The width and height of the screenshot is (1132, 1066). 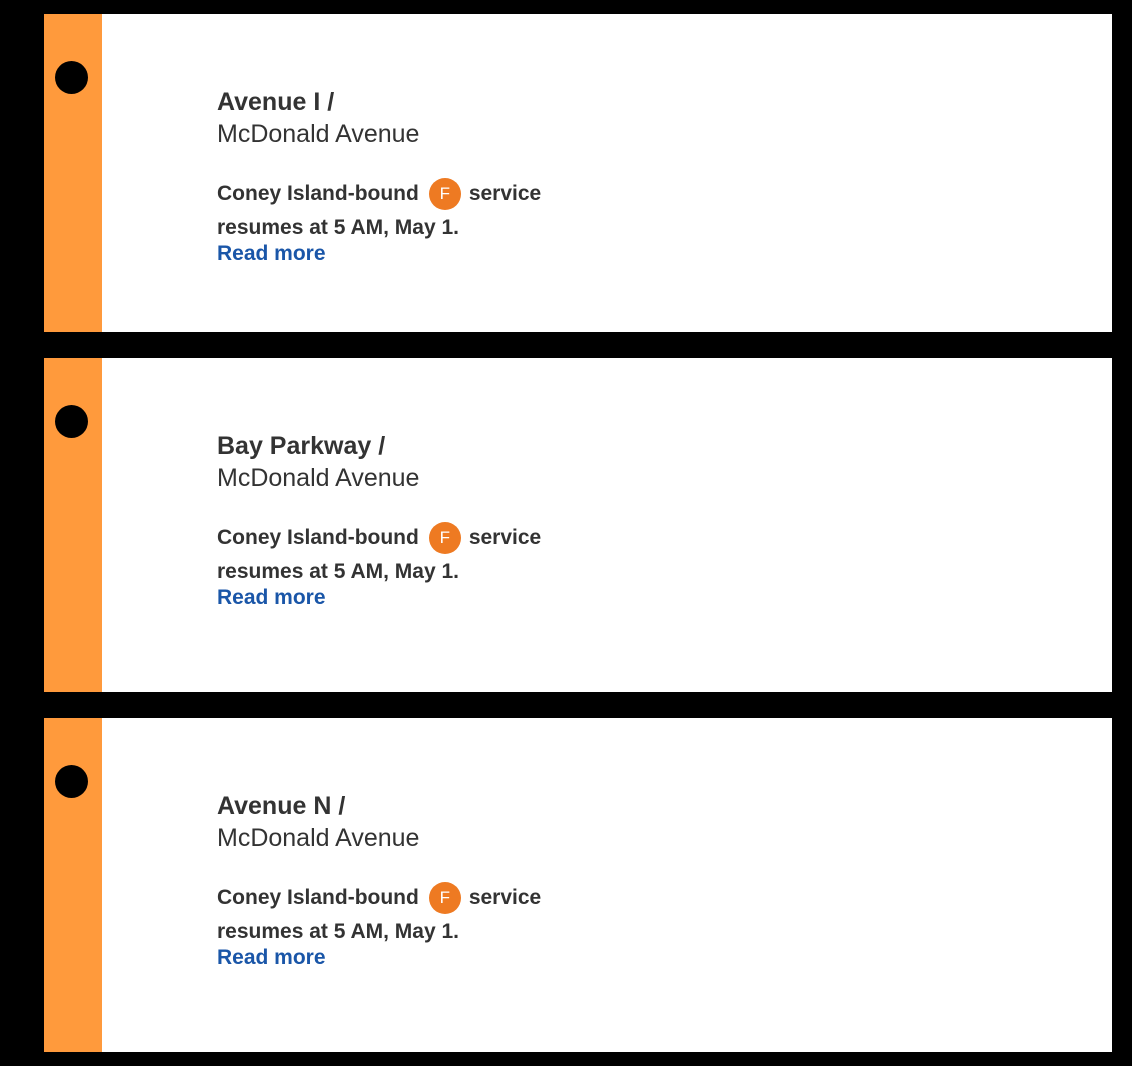 What do you see at coordinates (276, 102) in the screenshot?
I see `station-name: Avenue I /` at bounding box center [276, 102].